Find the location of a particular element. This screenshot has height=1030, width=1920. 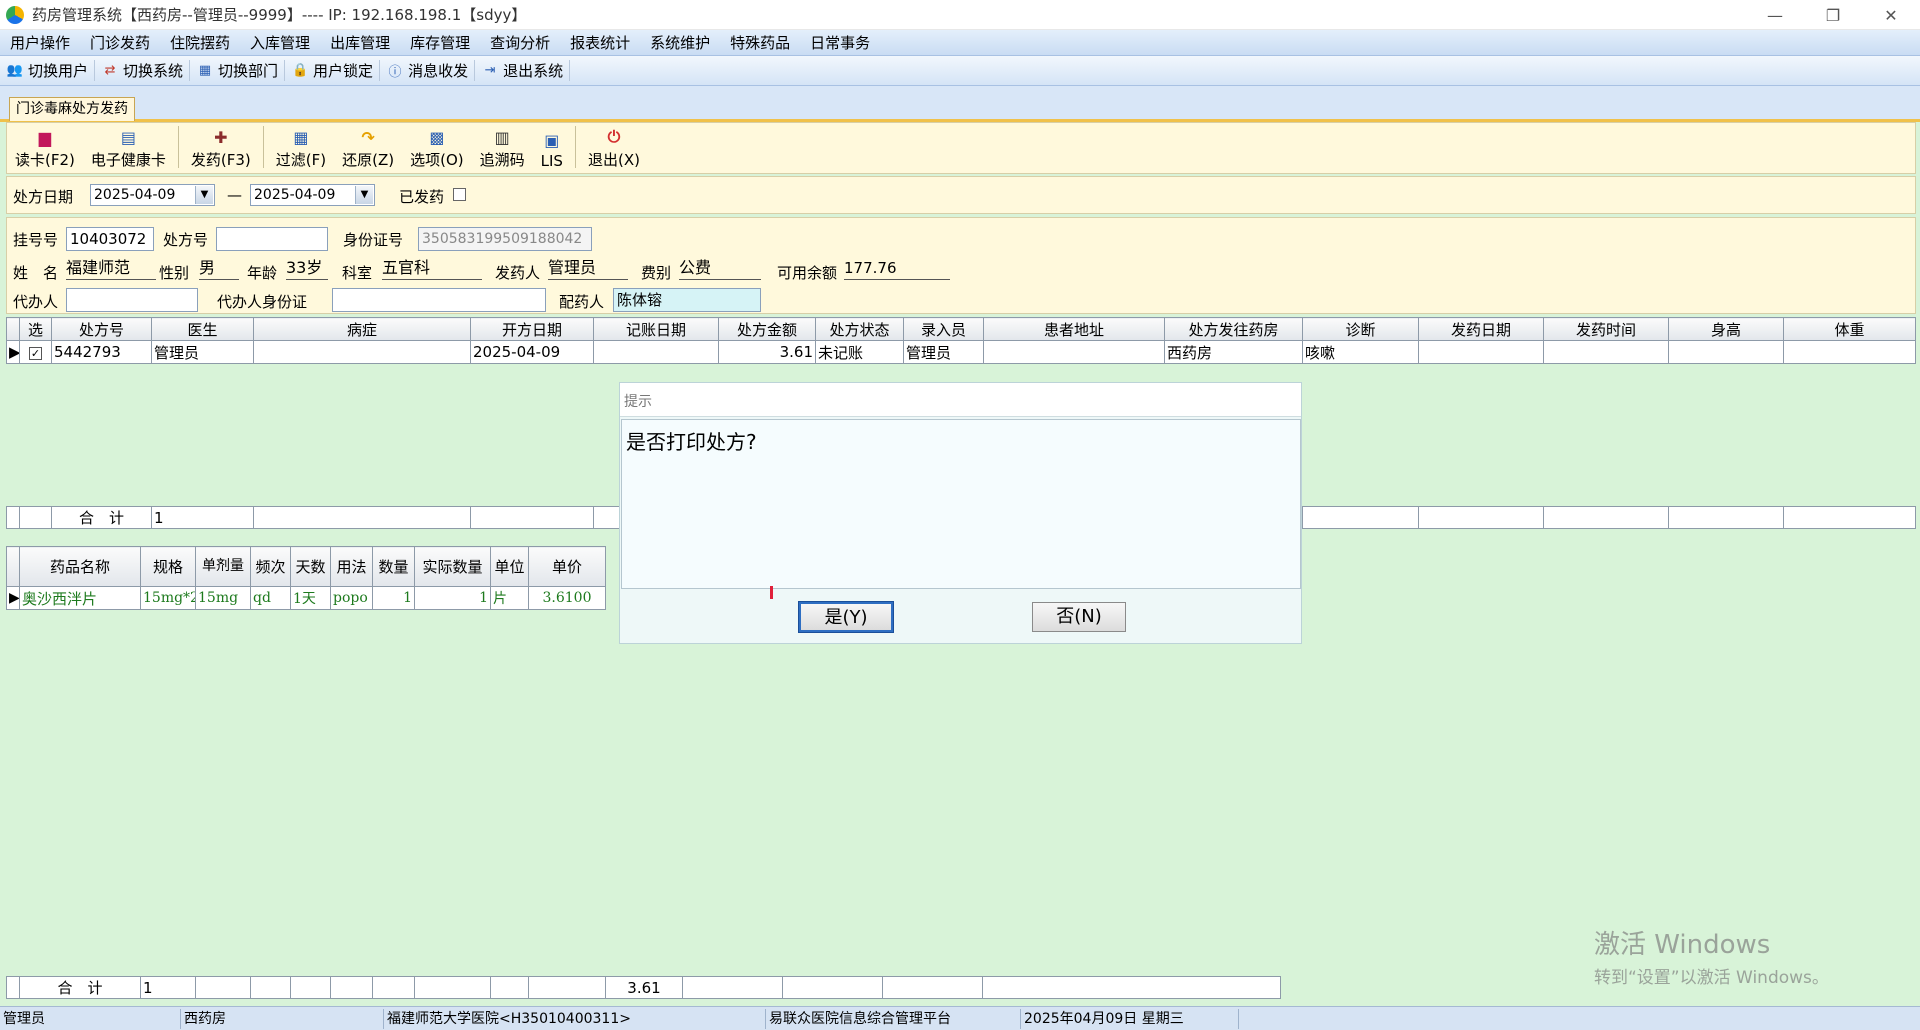

col-acct-date: 记账日期 is located at coordinates (656, 329).